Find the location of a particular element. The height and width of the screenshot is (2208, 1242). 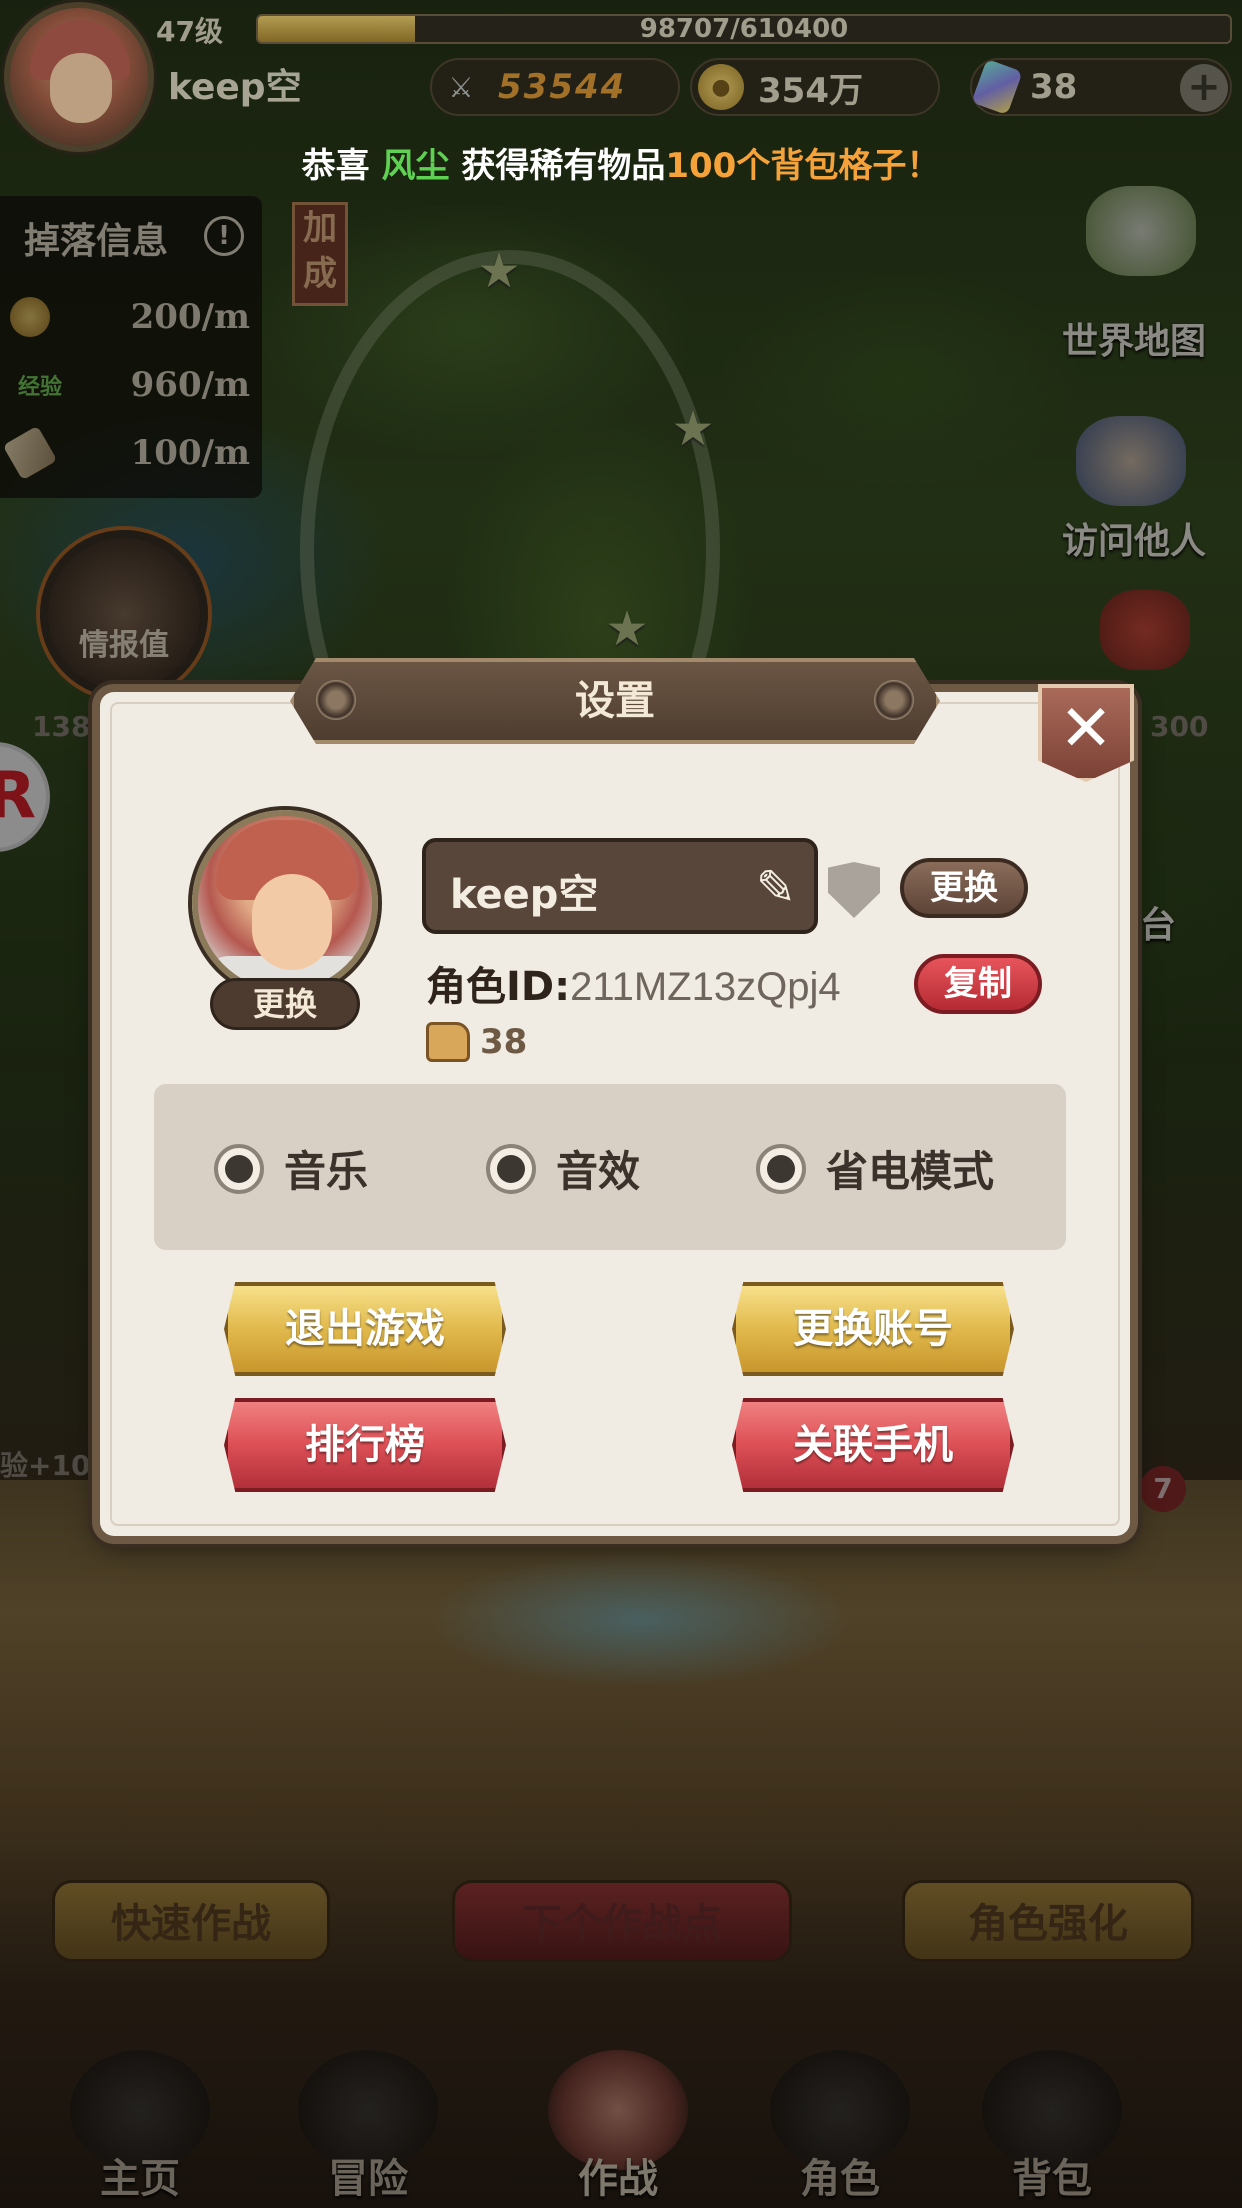

header-bolt-icon is located at coordinates (894, 700).